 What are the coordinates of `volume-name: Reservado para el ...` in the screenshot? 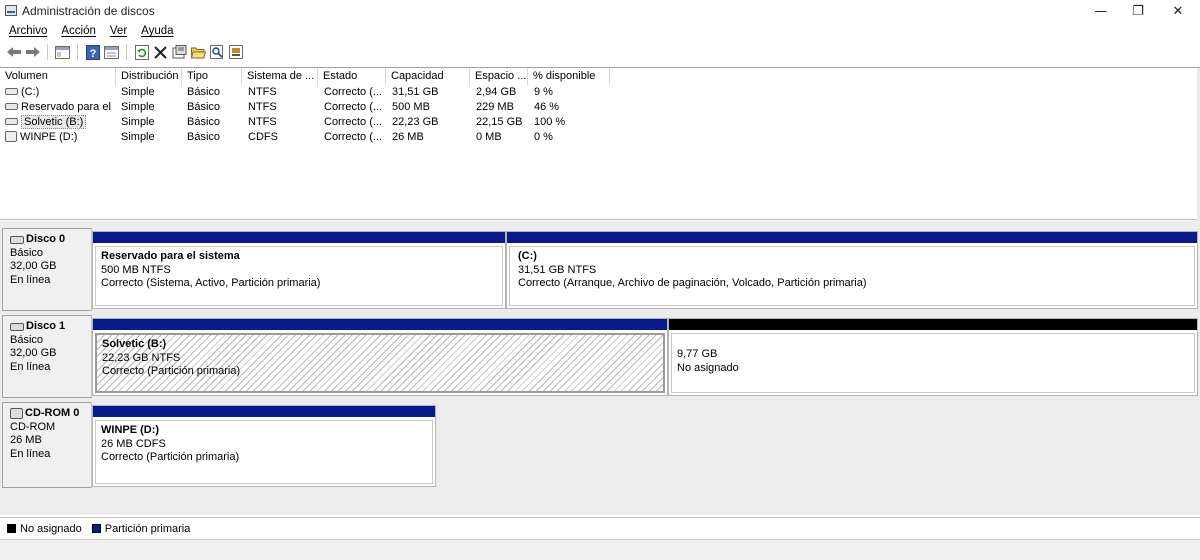 It's located at (68, 107).